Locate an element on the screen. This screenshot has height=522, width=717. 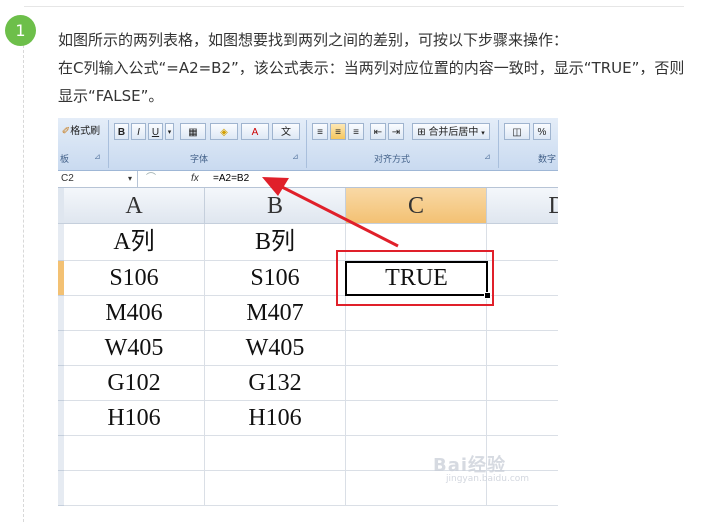
font-color-button: A is located at coordinates (255, 131).